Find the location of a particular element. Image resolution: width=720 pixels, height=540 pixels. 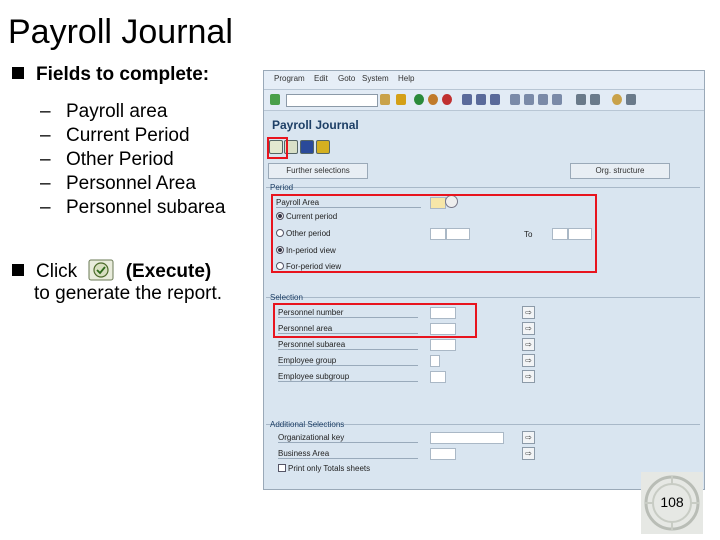

list-item: – Current Period is located at coordinates (133, 136).